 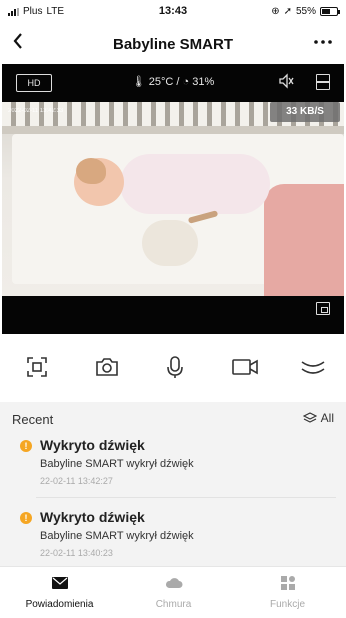 I want to click on grid-icon, so click(x=287, y=583).